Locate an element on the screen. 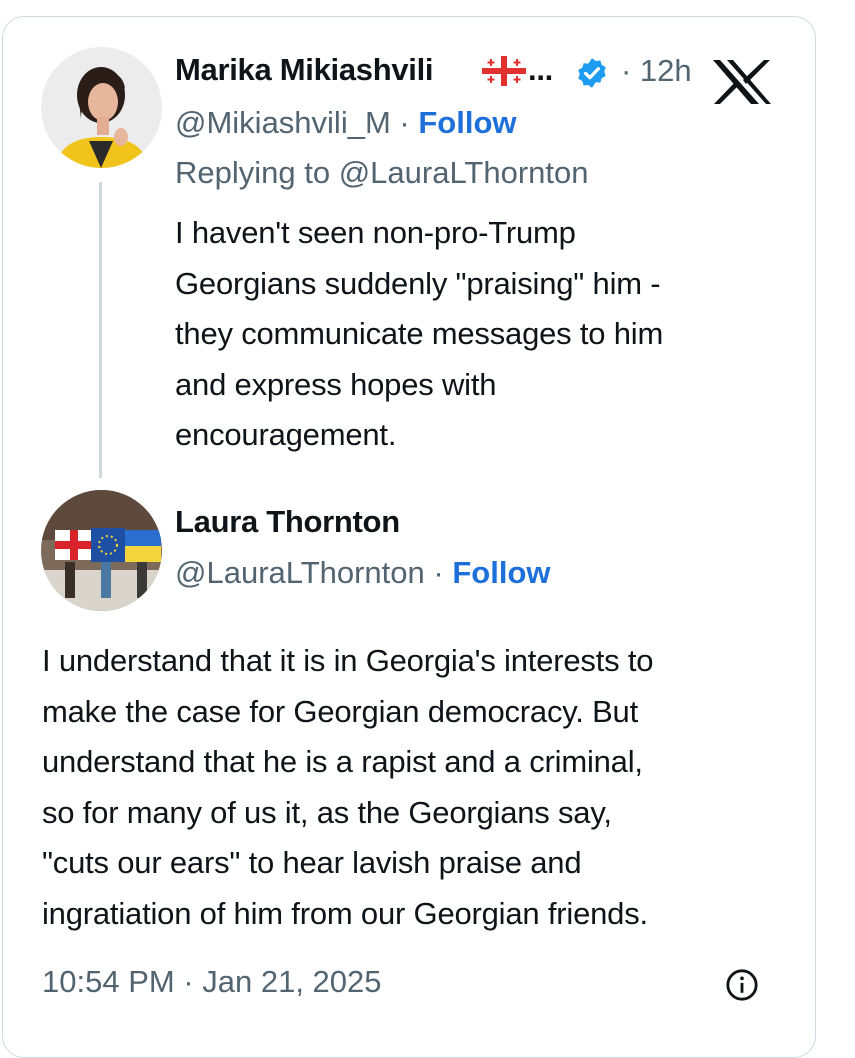 This screenshot has width=855, height=1058. post-time-ago: · 12h is located at coordinates (656, 71).